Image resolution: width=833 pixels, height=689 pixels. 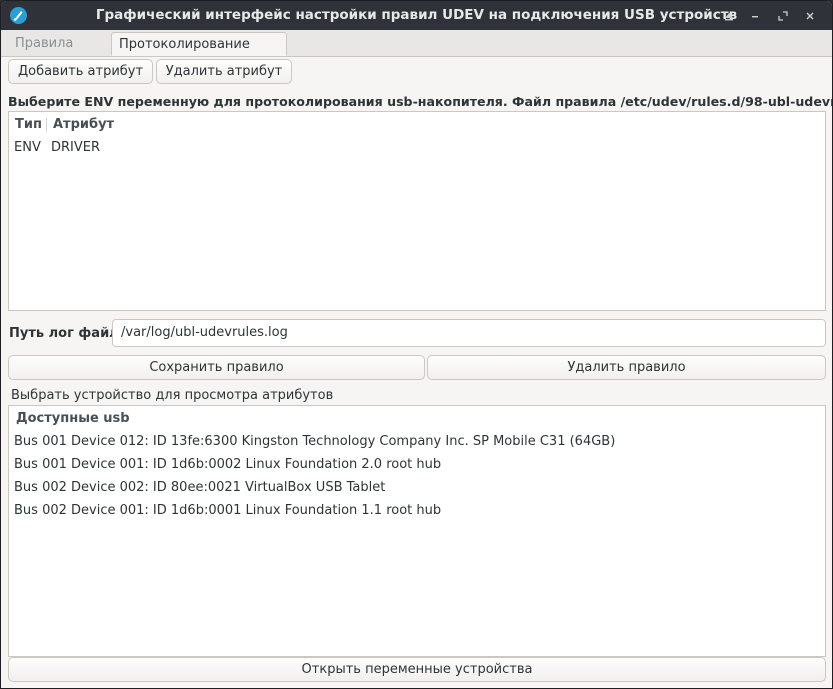 What do you see at coordinates (783, 16) in the screenshot?
I see `maximize-icon` at bounding box center [783, 16].